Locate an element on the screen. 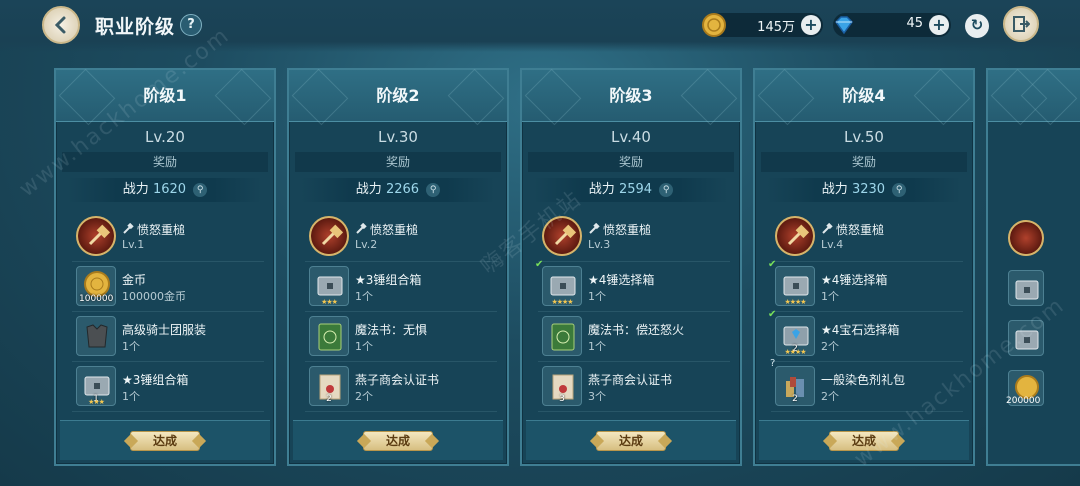  refresh-button: ↻ is located at coordinates (977, 26).